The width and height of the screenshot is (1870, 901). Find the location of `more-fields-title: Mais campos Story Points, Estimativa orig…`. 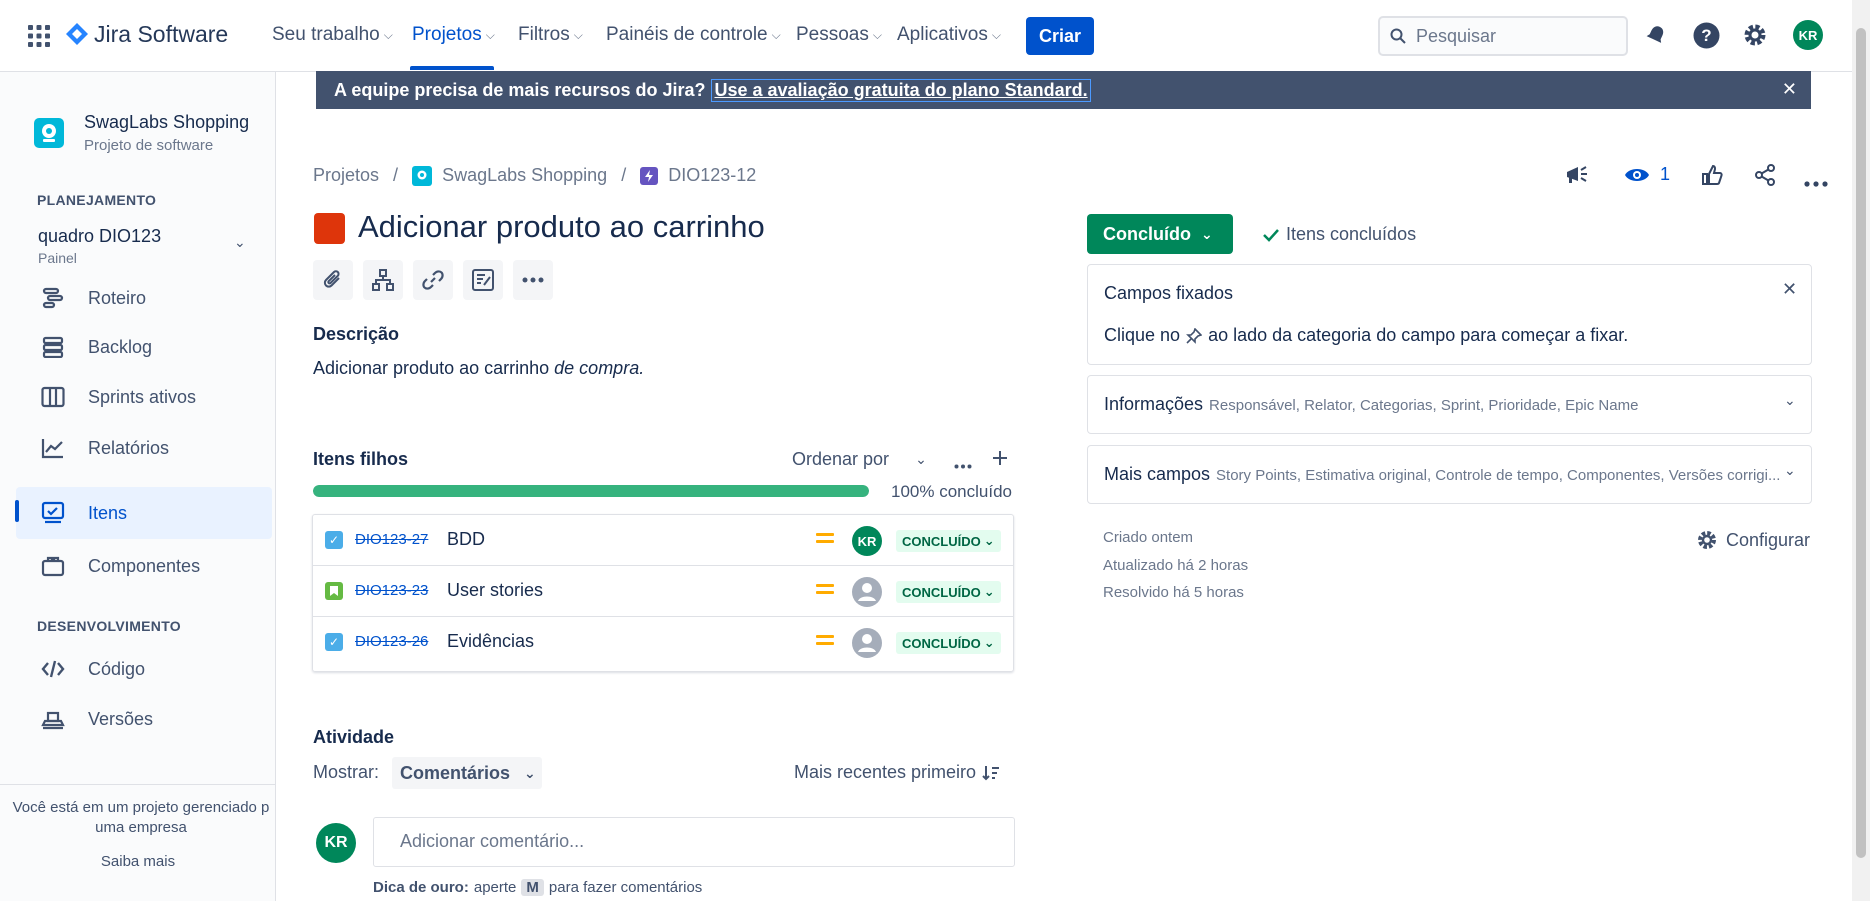

more-fields-title: Mais campos Story Points, Estimativa orig… is located at coordinates (1442, 474).